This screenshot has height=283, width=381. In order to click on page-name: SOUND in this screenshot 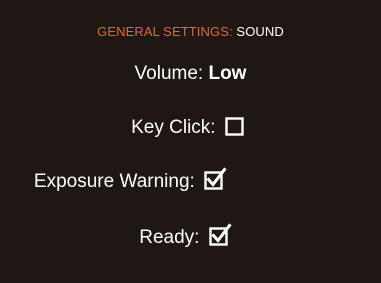, I will do `click(260, 31)`.